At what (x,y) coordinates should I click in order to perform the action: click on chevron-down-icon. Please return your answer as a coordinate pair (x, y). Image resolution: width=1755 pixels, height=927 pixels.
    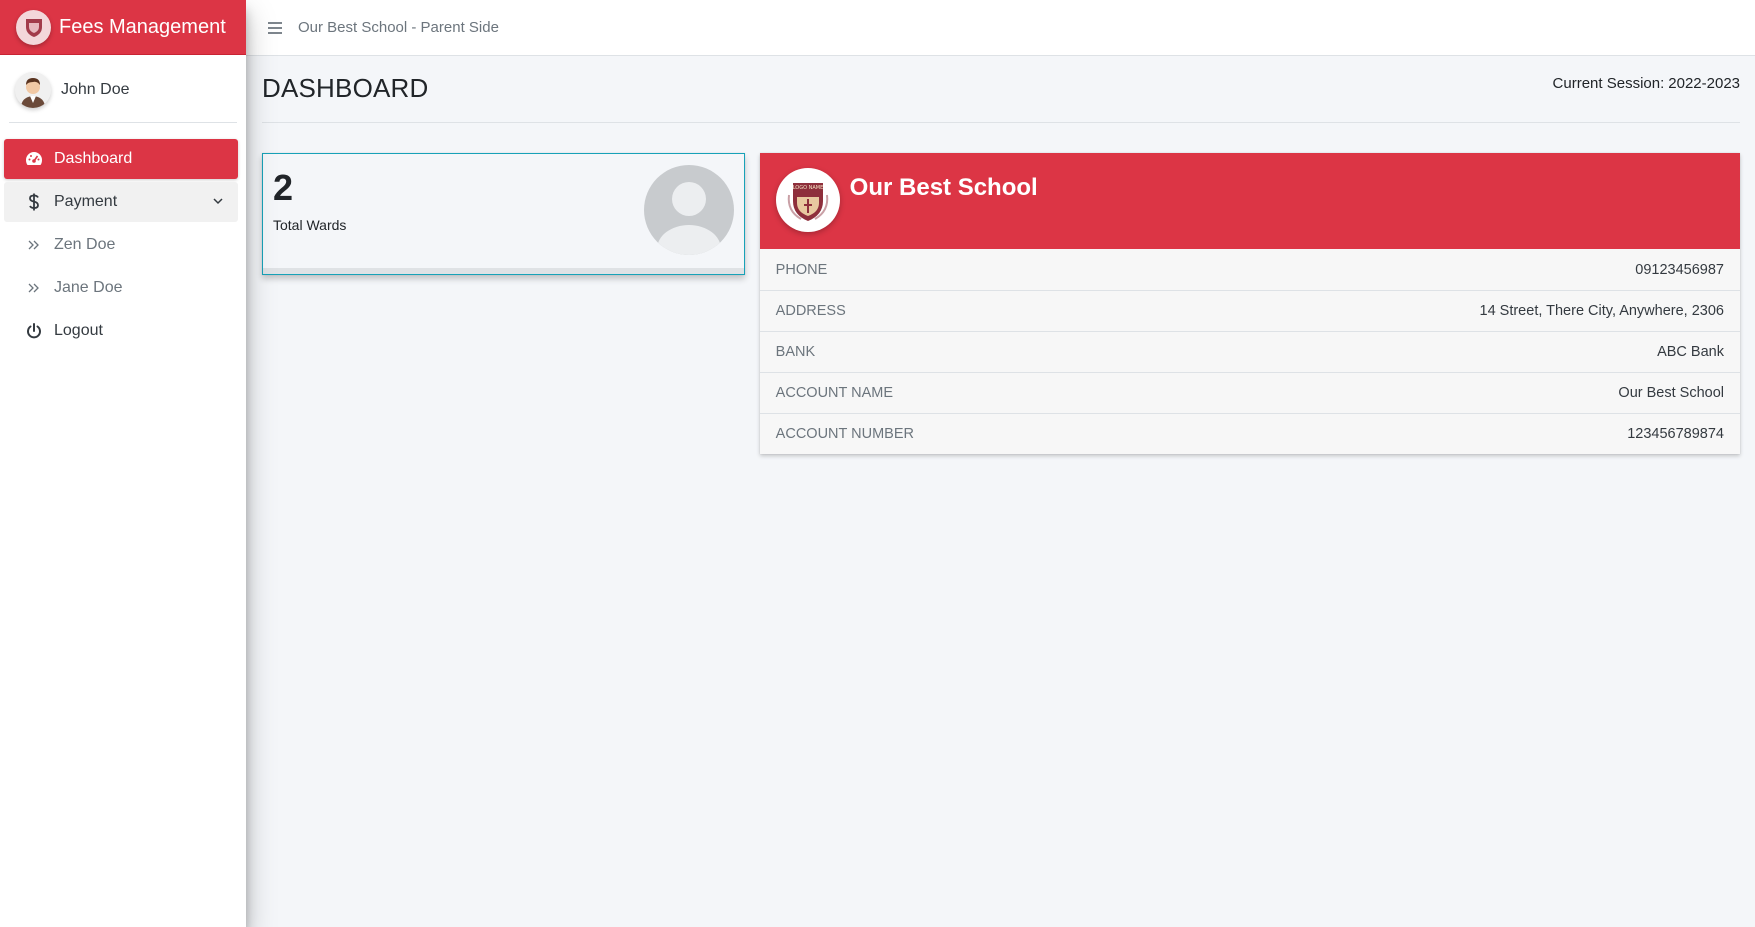
    Looking at the image, I should click on (218, 203).